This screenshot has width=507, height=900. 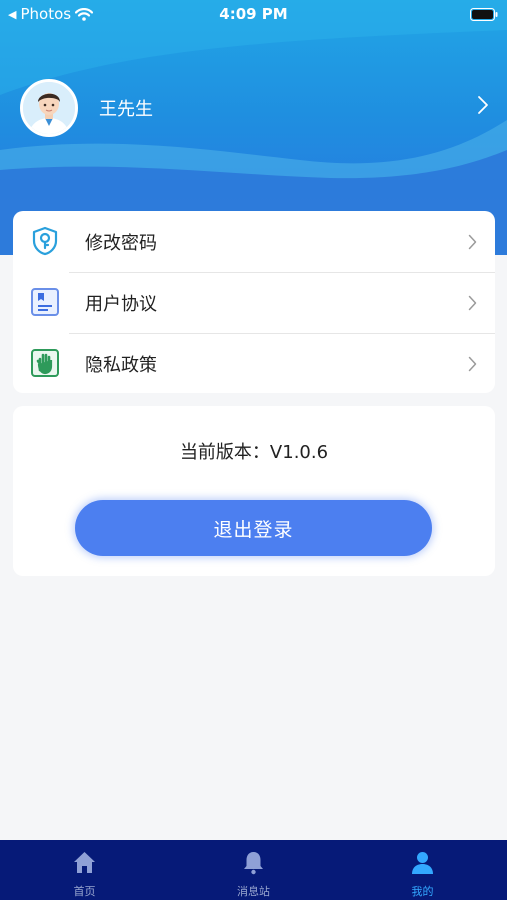 What do you see at coordinates (126, 109) in the screenshot?
I see `user-name: 王先生` at bounding box center [126, 109].